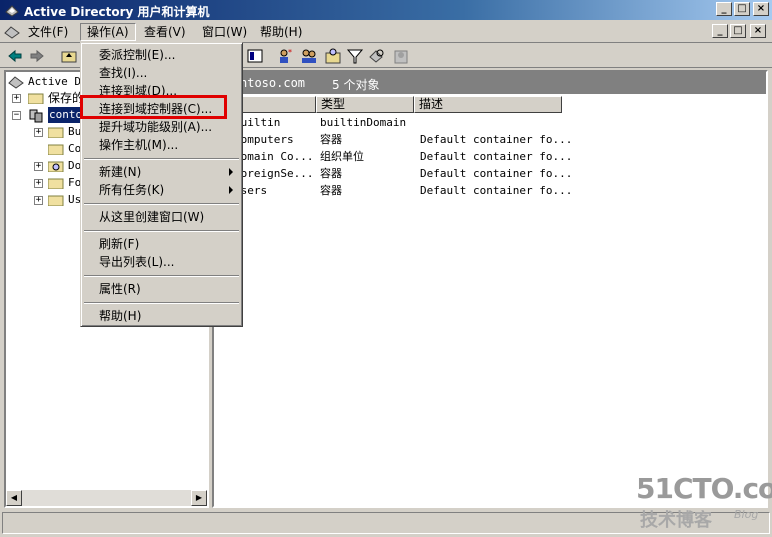  I want to click on annotation-highlight-box, so click(153, 107).